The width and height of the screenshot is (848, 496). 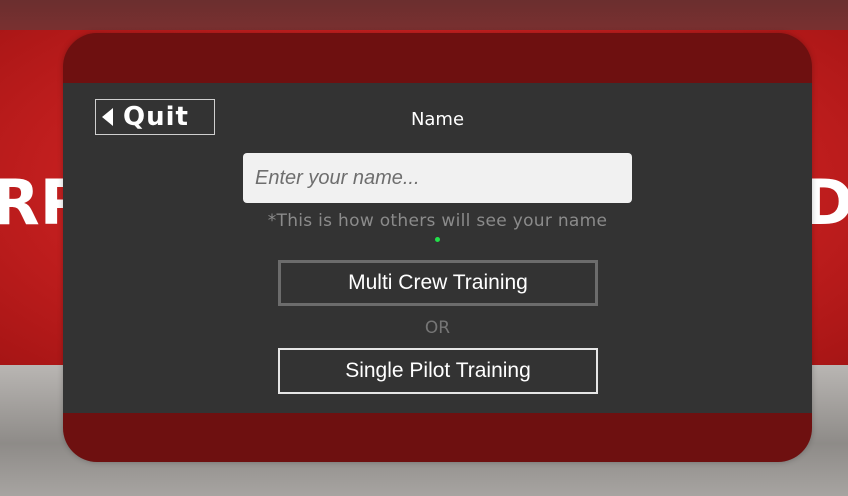 I want to click on name-hint-text: *This is how others will see your name, so click(x=437, y=221).